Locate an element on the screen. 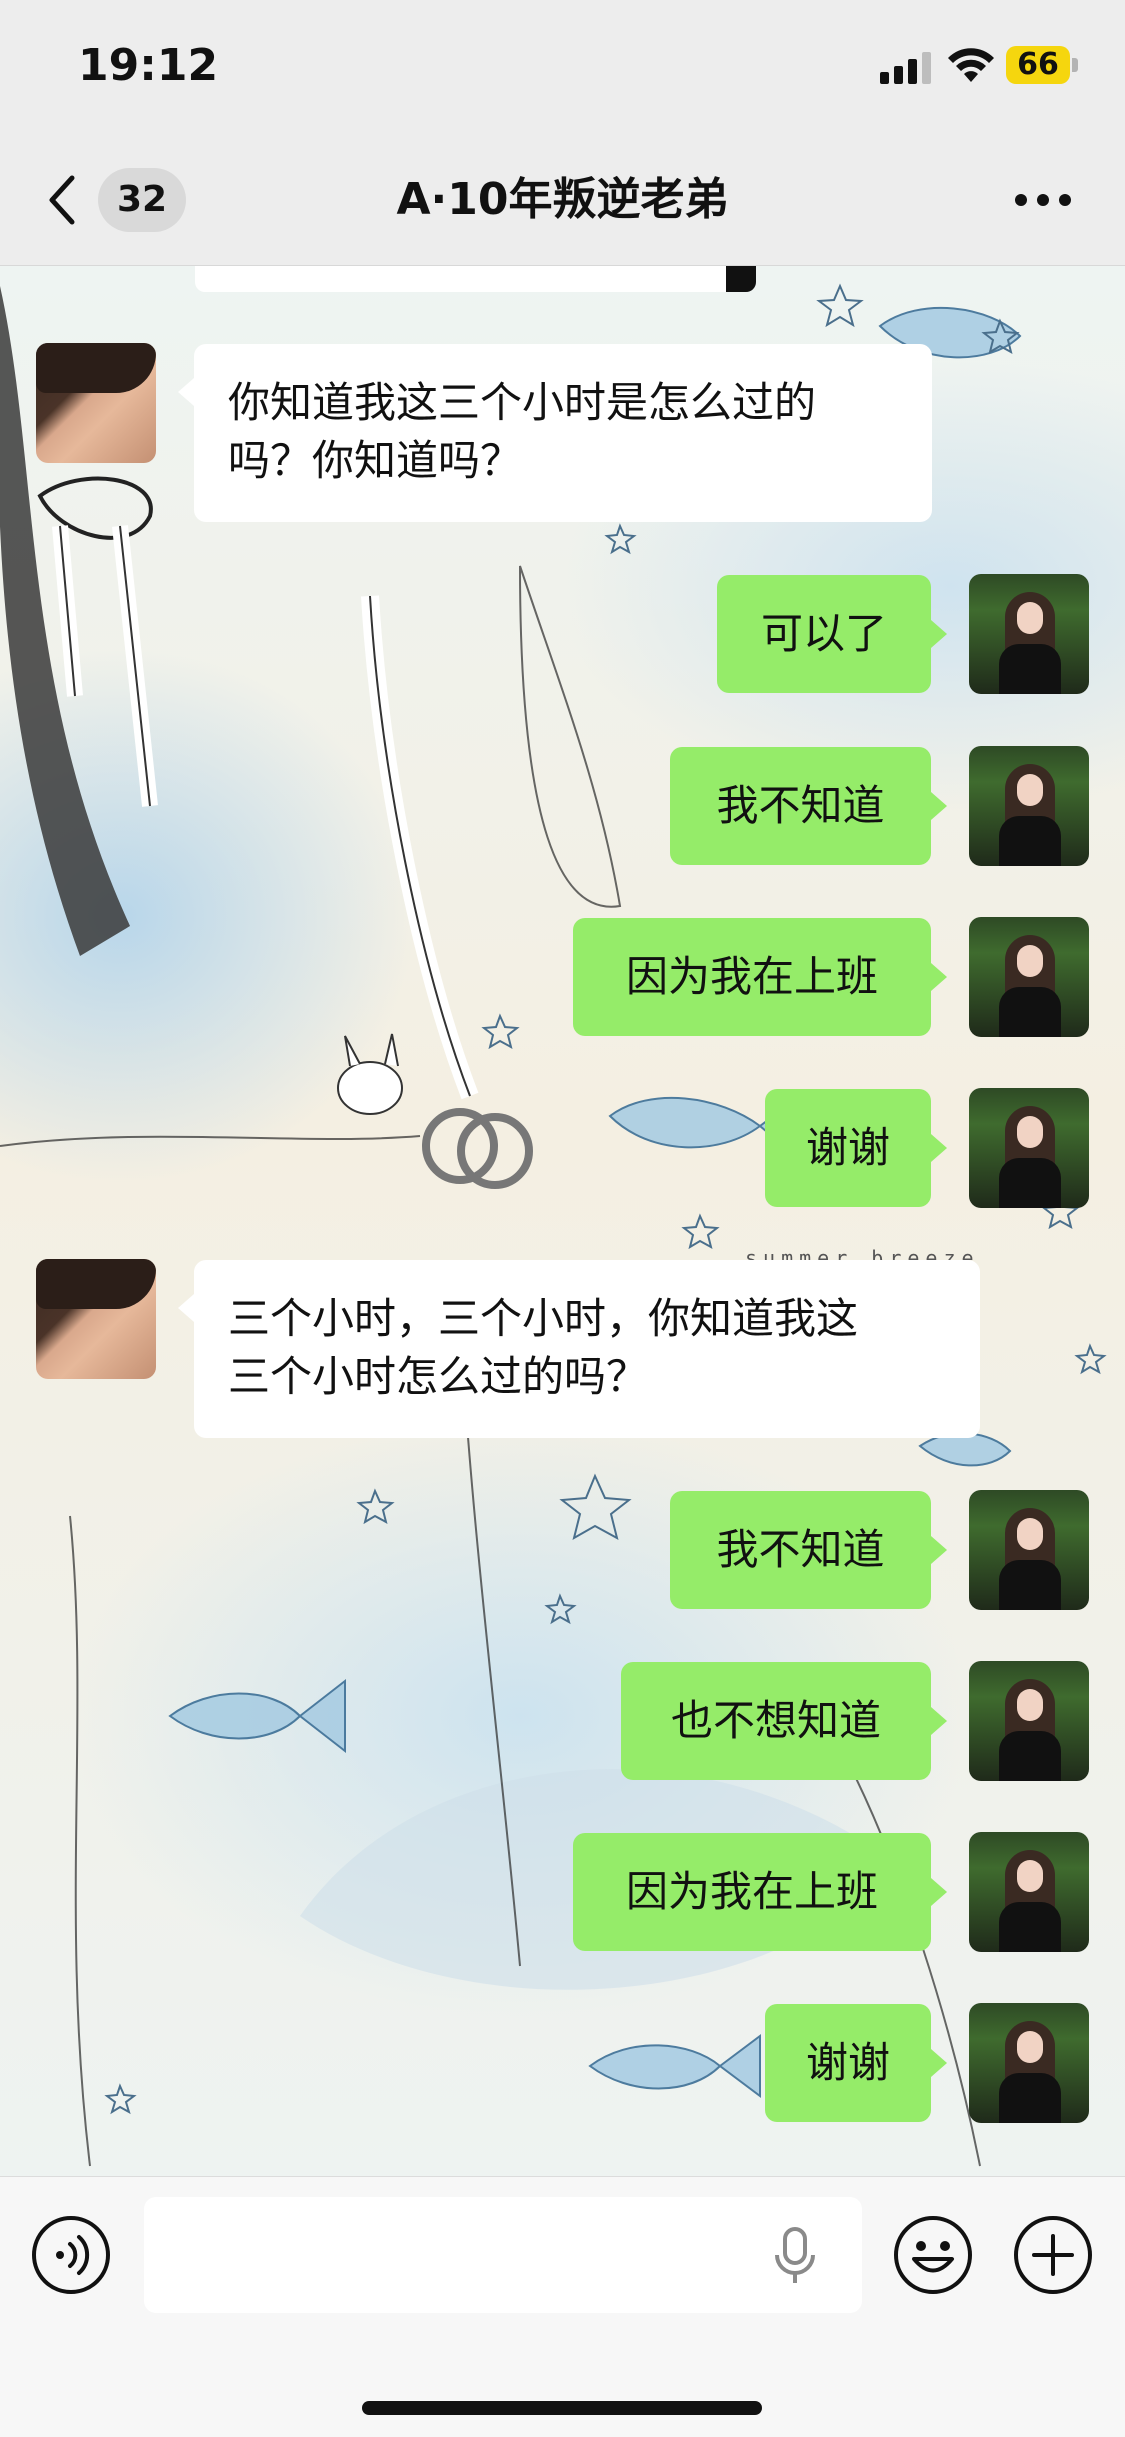 This screenshot has width=1125, height=2437. message-text: 也不想知道 is located at coordinates (775, 1720).